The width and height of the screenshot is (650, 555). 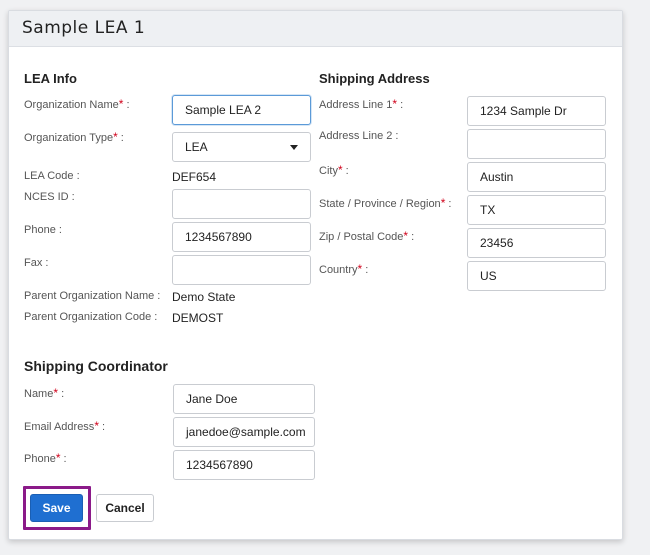 What do you see at coordinates (43, 230) in the screenshot?
I see `phone-label: Phone :` at bounding box center [43, 230].